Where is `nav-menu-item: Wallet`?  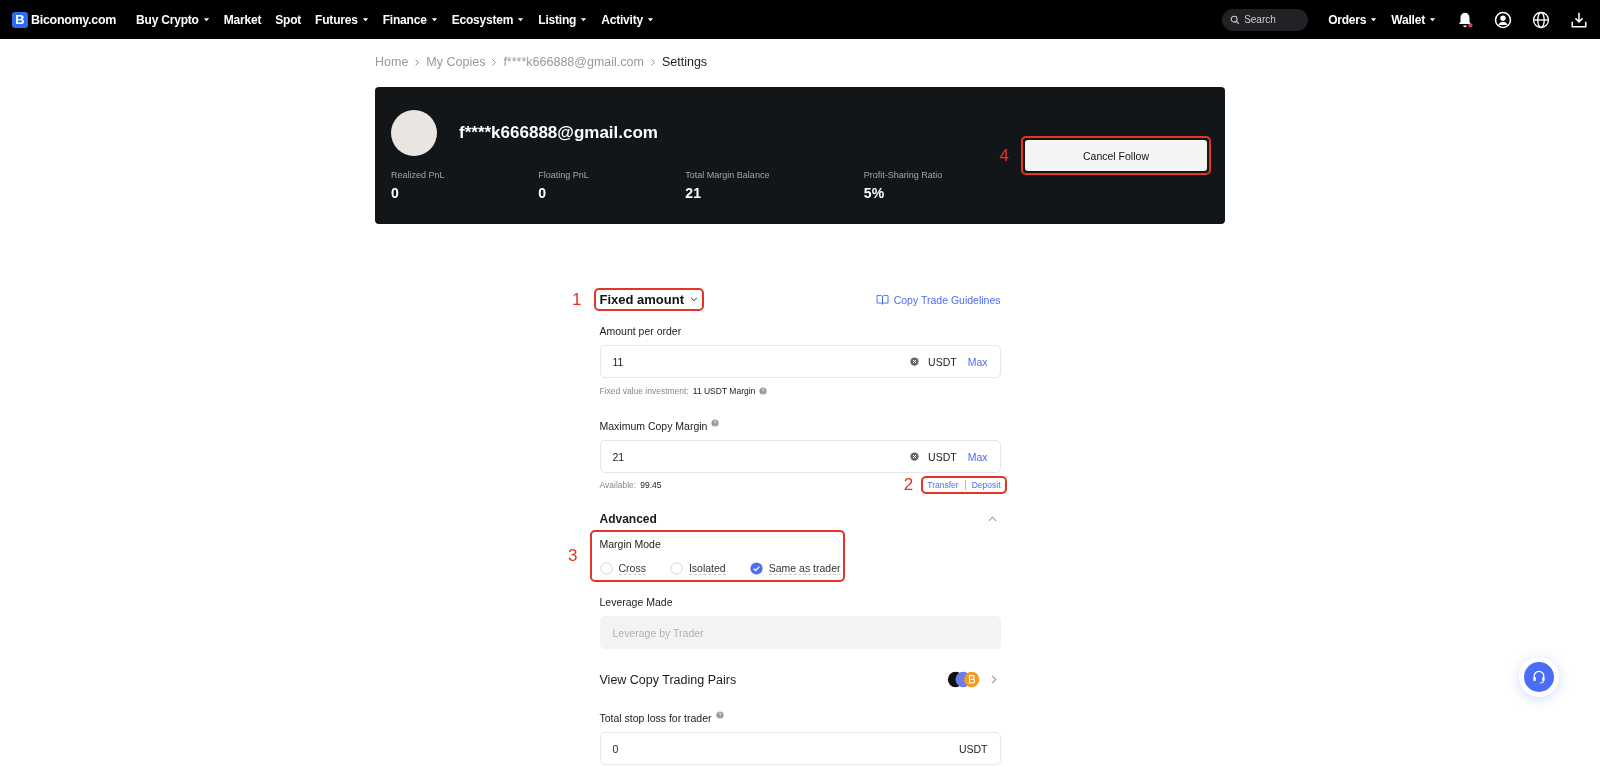
nav-menu-item: Wallet is located at coordinates (1413, 19).